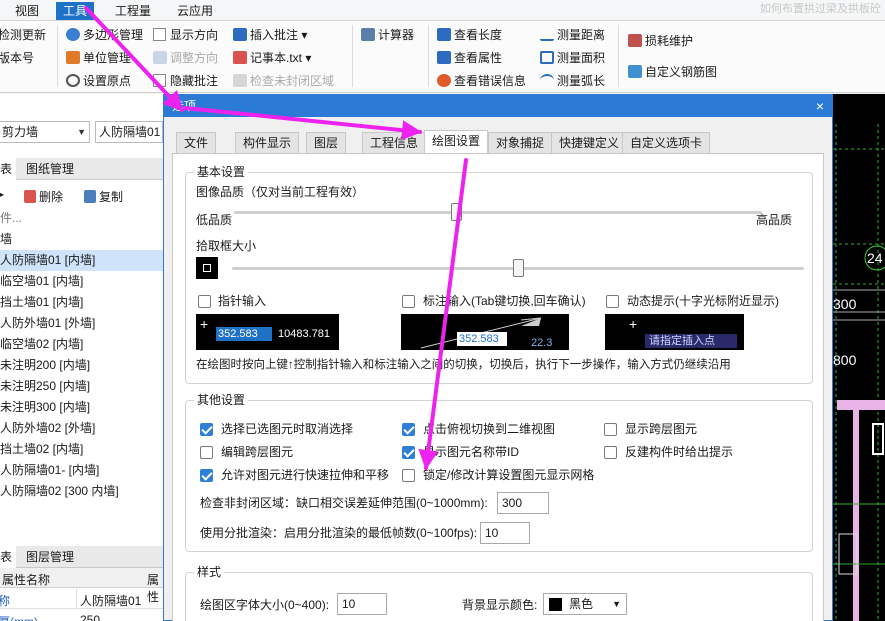 The image size is (885, 621). What do you see at coordinates (394, 142) in the screenshot?
I see `tab-project-info: 工程信息` at bounding box center [394, 142].